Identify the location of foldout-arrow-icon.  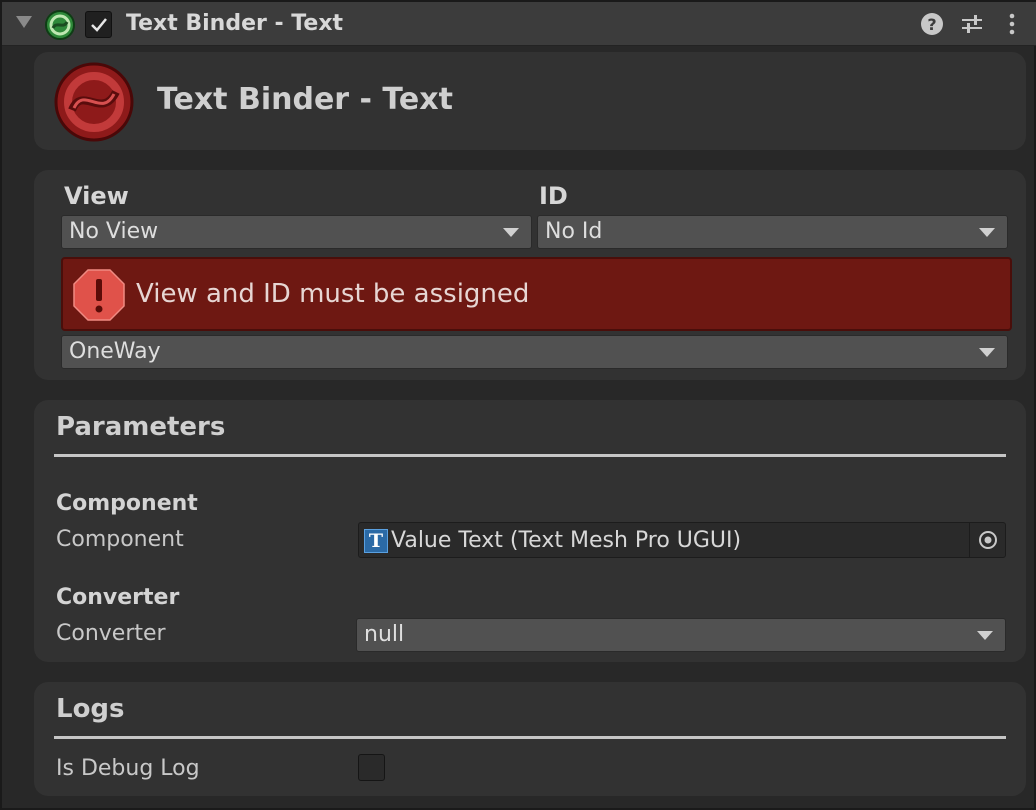
(24, 22).